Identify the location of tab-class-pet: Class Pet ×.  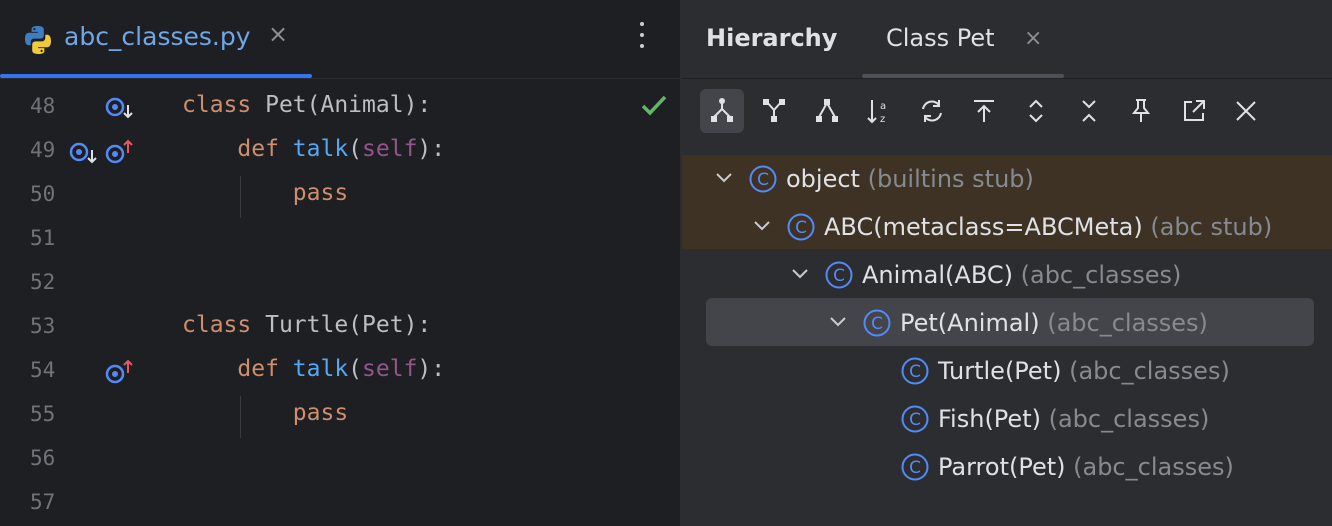
(963, 39).